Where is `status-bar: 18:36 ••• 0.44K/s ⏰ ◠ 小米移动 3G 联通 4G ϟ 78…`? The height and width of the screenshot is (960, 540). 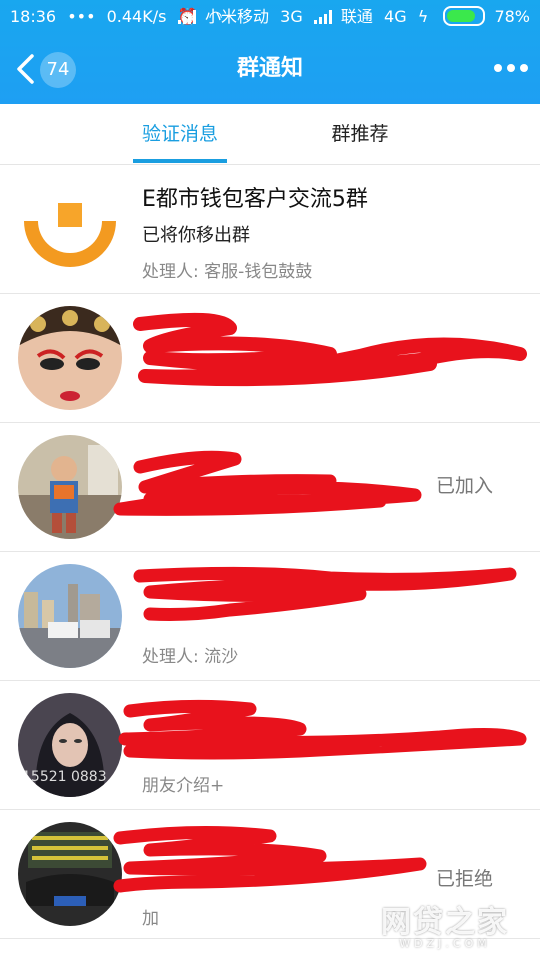
status-bar: 18:36 ••• 0.44K/s ⏰ ◠ 小米移动 3G 联通 4G ϟ 78… is located at coordinates (270, 17).